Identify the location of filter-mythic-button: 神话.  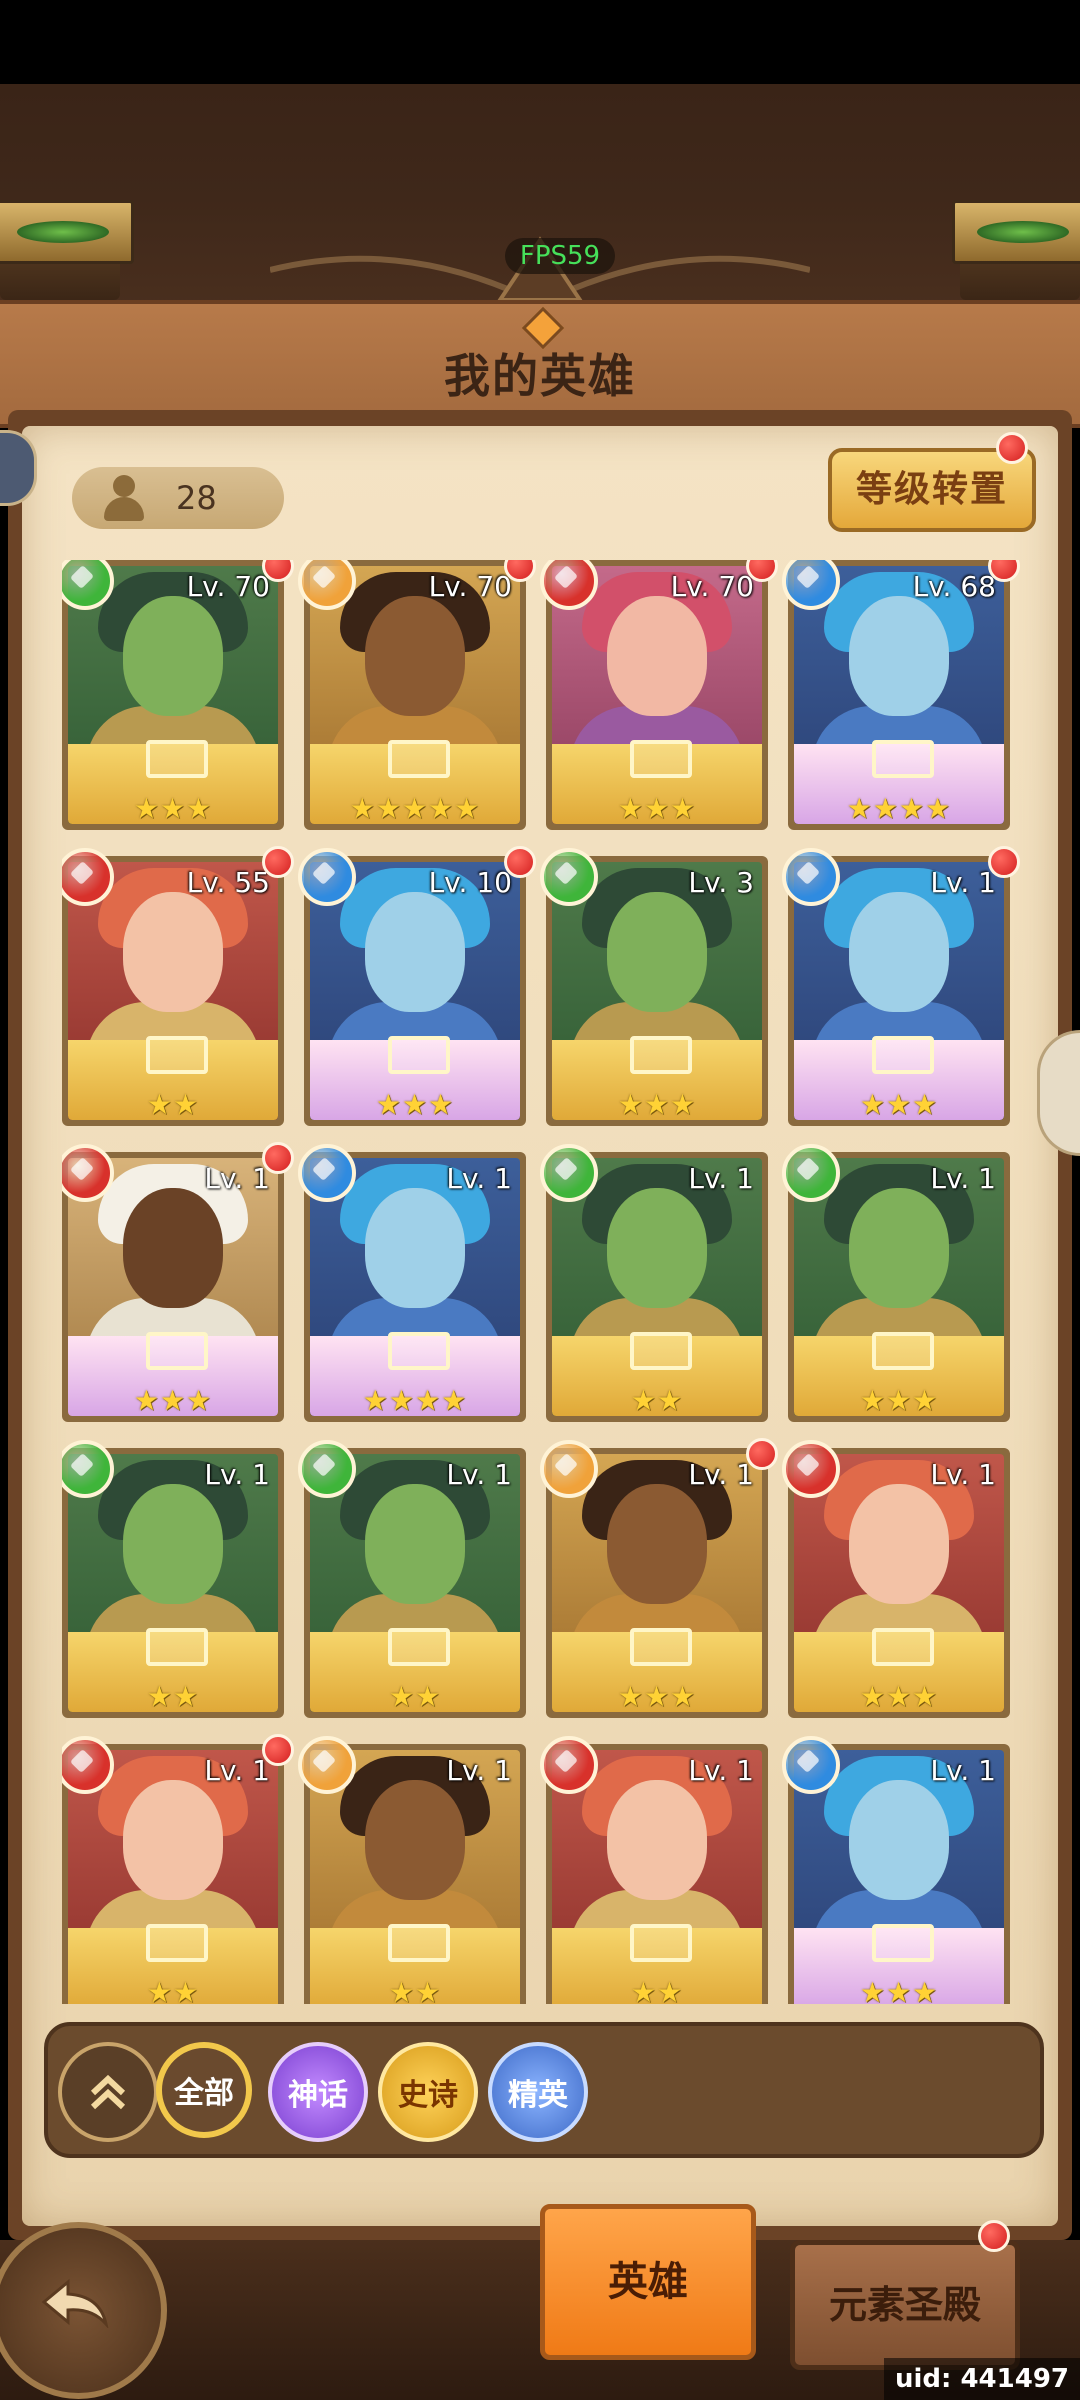
(318, 2092).